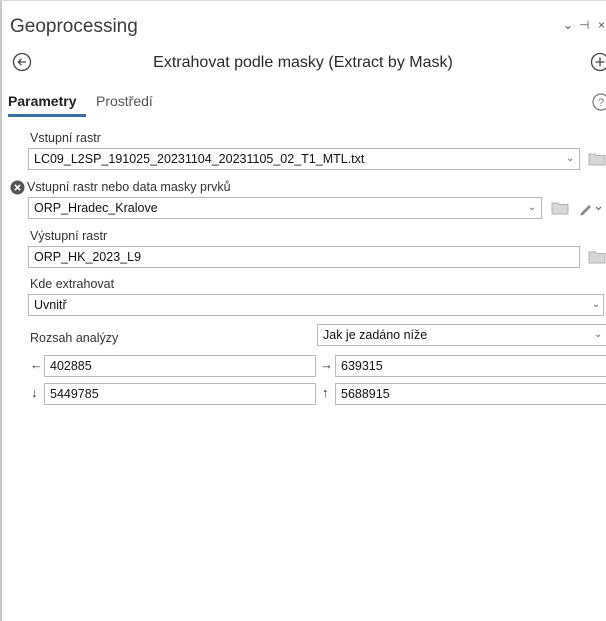 The width and height of the screenshot is (606, 621). Describe the element at coordinates (50, 305) in the screenshot. I see `extraction-area-value: Uvnitř` at that location.